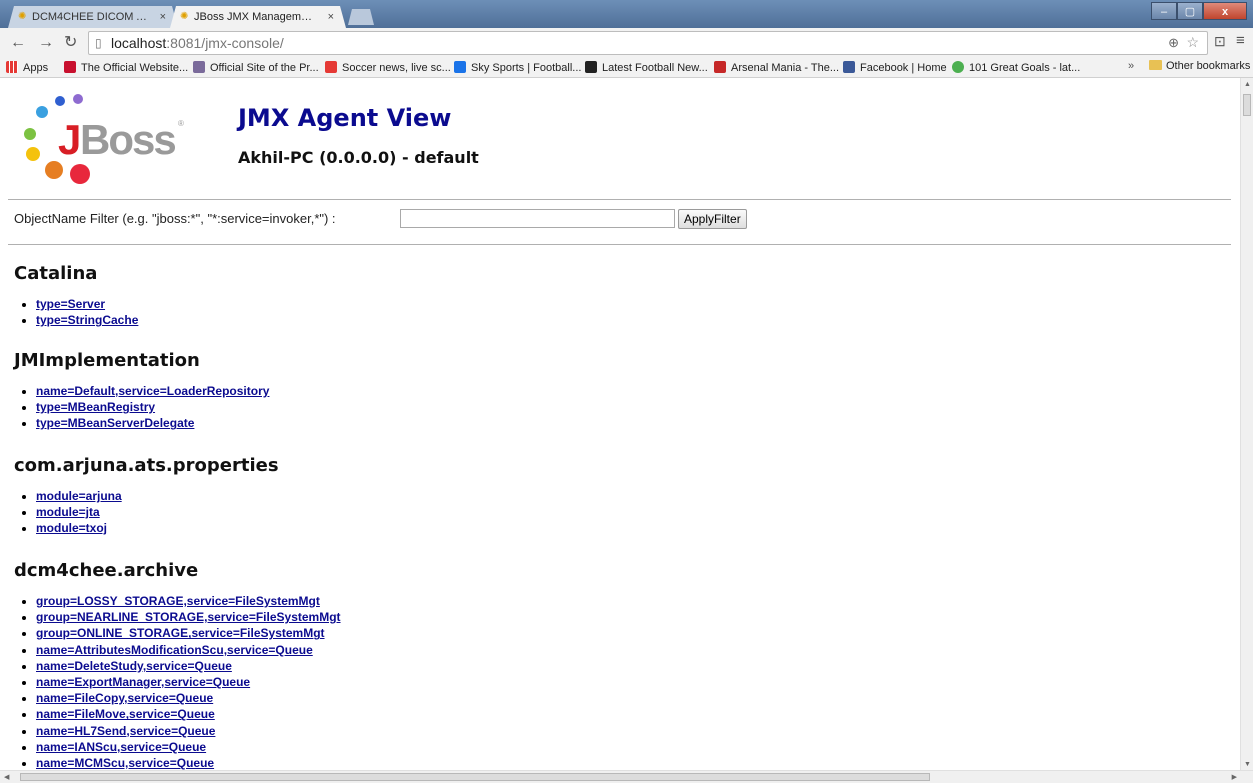 This screenshot has height=783, width=1253. I want to click on bookmark-apps: Apps, so click(27, 68).